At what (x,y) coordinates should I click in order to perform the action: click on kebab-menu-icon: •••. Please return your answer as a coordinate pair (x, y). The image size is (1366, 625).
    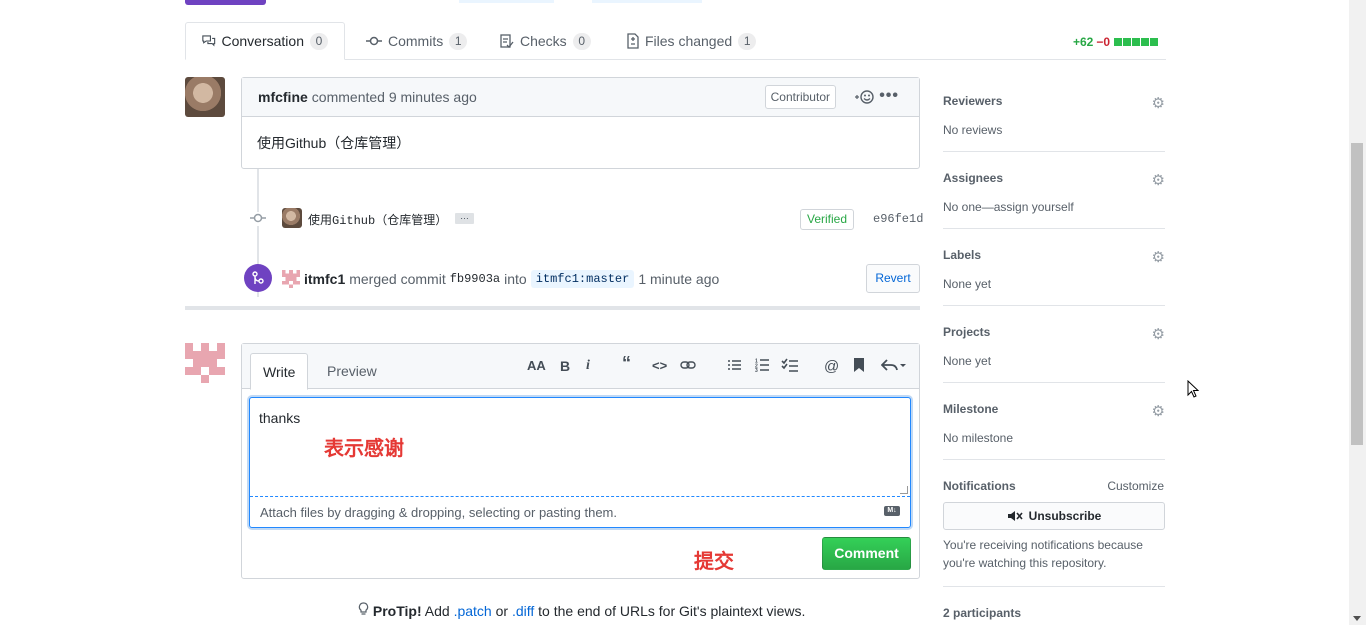
    Looking at the image, I should click on (889, 96).